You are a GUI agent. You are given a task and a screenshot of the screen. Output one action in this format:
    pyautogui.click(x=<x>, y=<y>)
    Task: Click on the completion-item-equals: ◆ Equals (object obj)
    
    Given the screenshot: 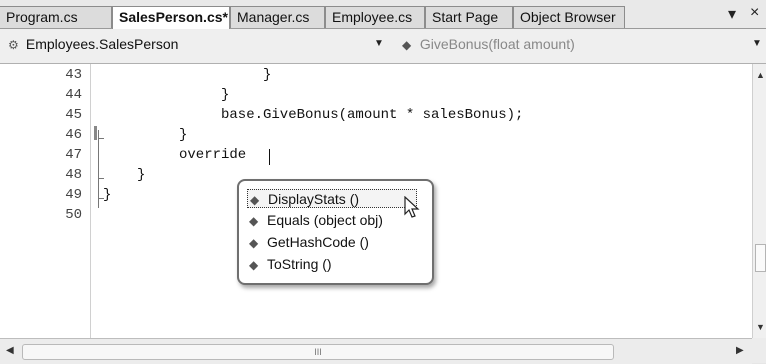 What is the action you would take?
    pyautogui.click(x=316, y=220)
    